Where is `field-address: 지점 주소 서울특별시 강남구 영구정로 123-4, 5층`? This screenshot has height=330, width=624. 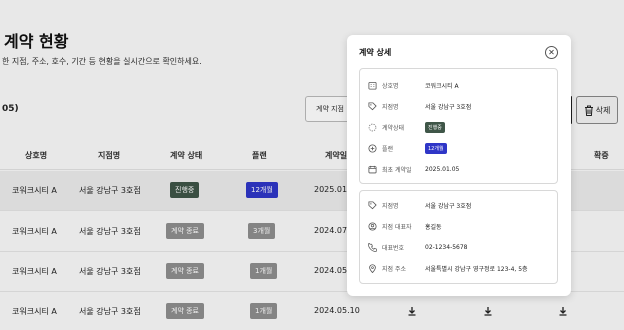
field-address: 지점 주소 서울특별시 강남구 영구정로 123-4, 5층 is located at coordinates (448, 268).